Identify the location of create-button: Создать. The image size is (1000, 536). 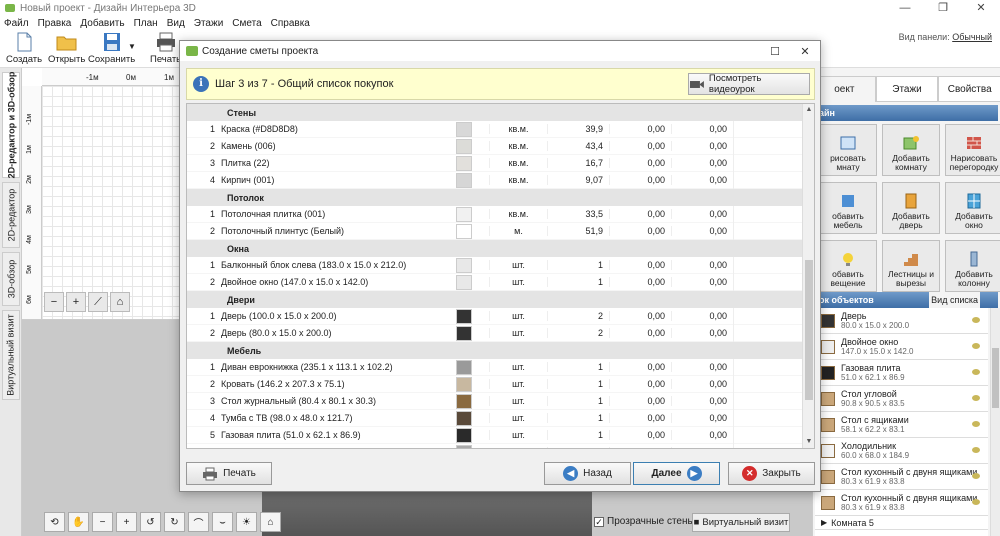
(24, 48).